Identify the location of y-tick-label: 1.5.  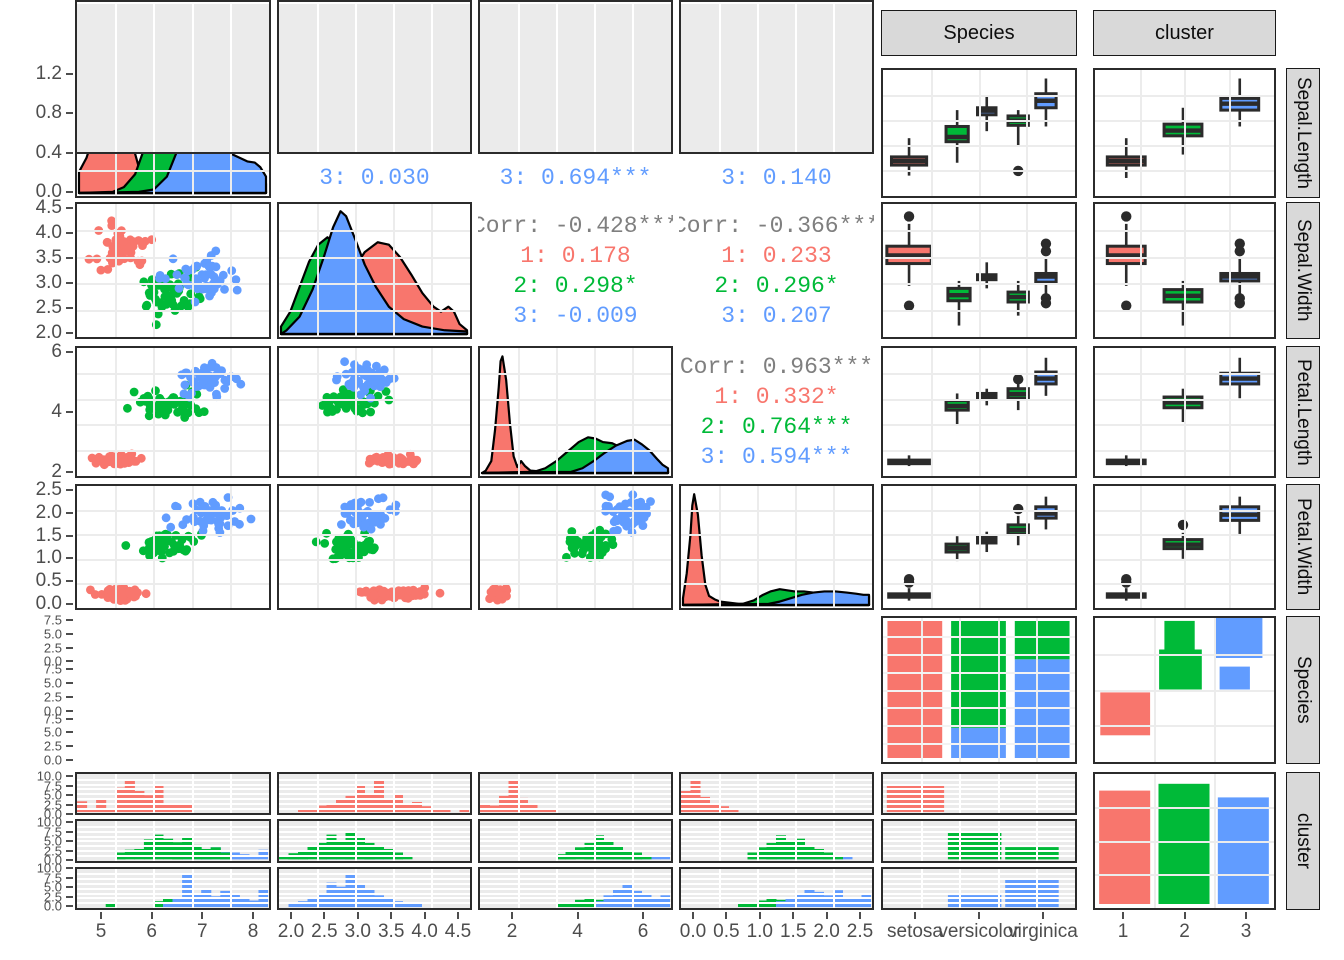
(48, 535).